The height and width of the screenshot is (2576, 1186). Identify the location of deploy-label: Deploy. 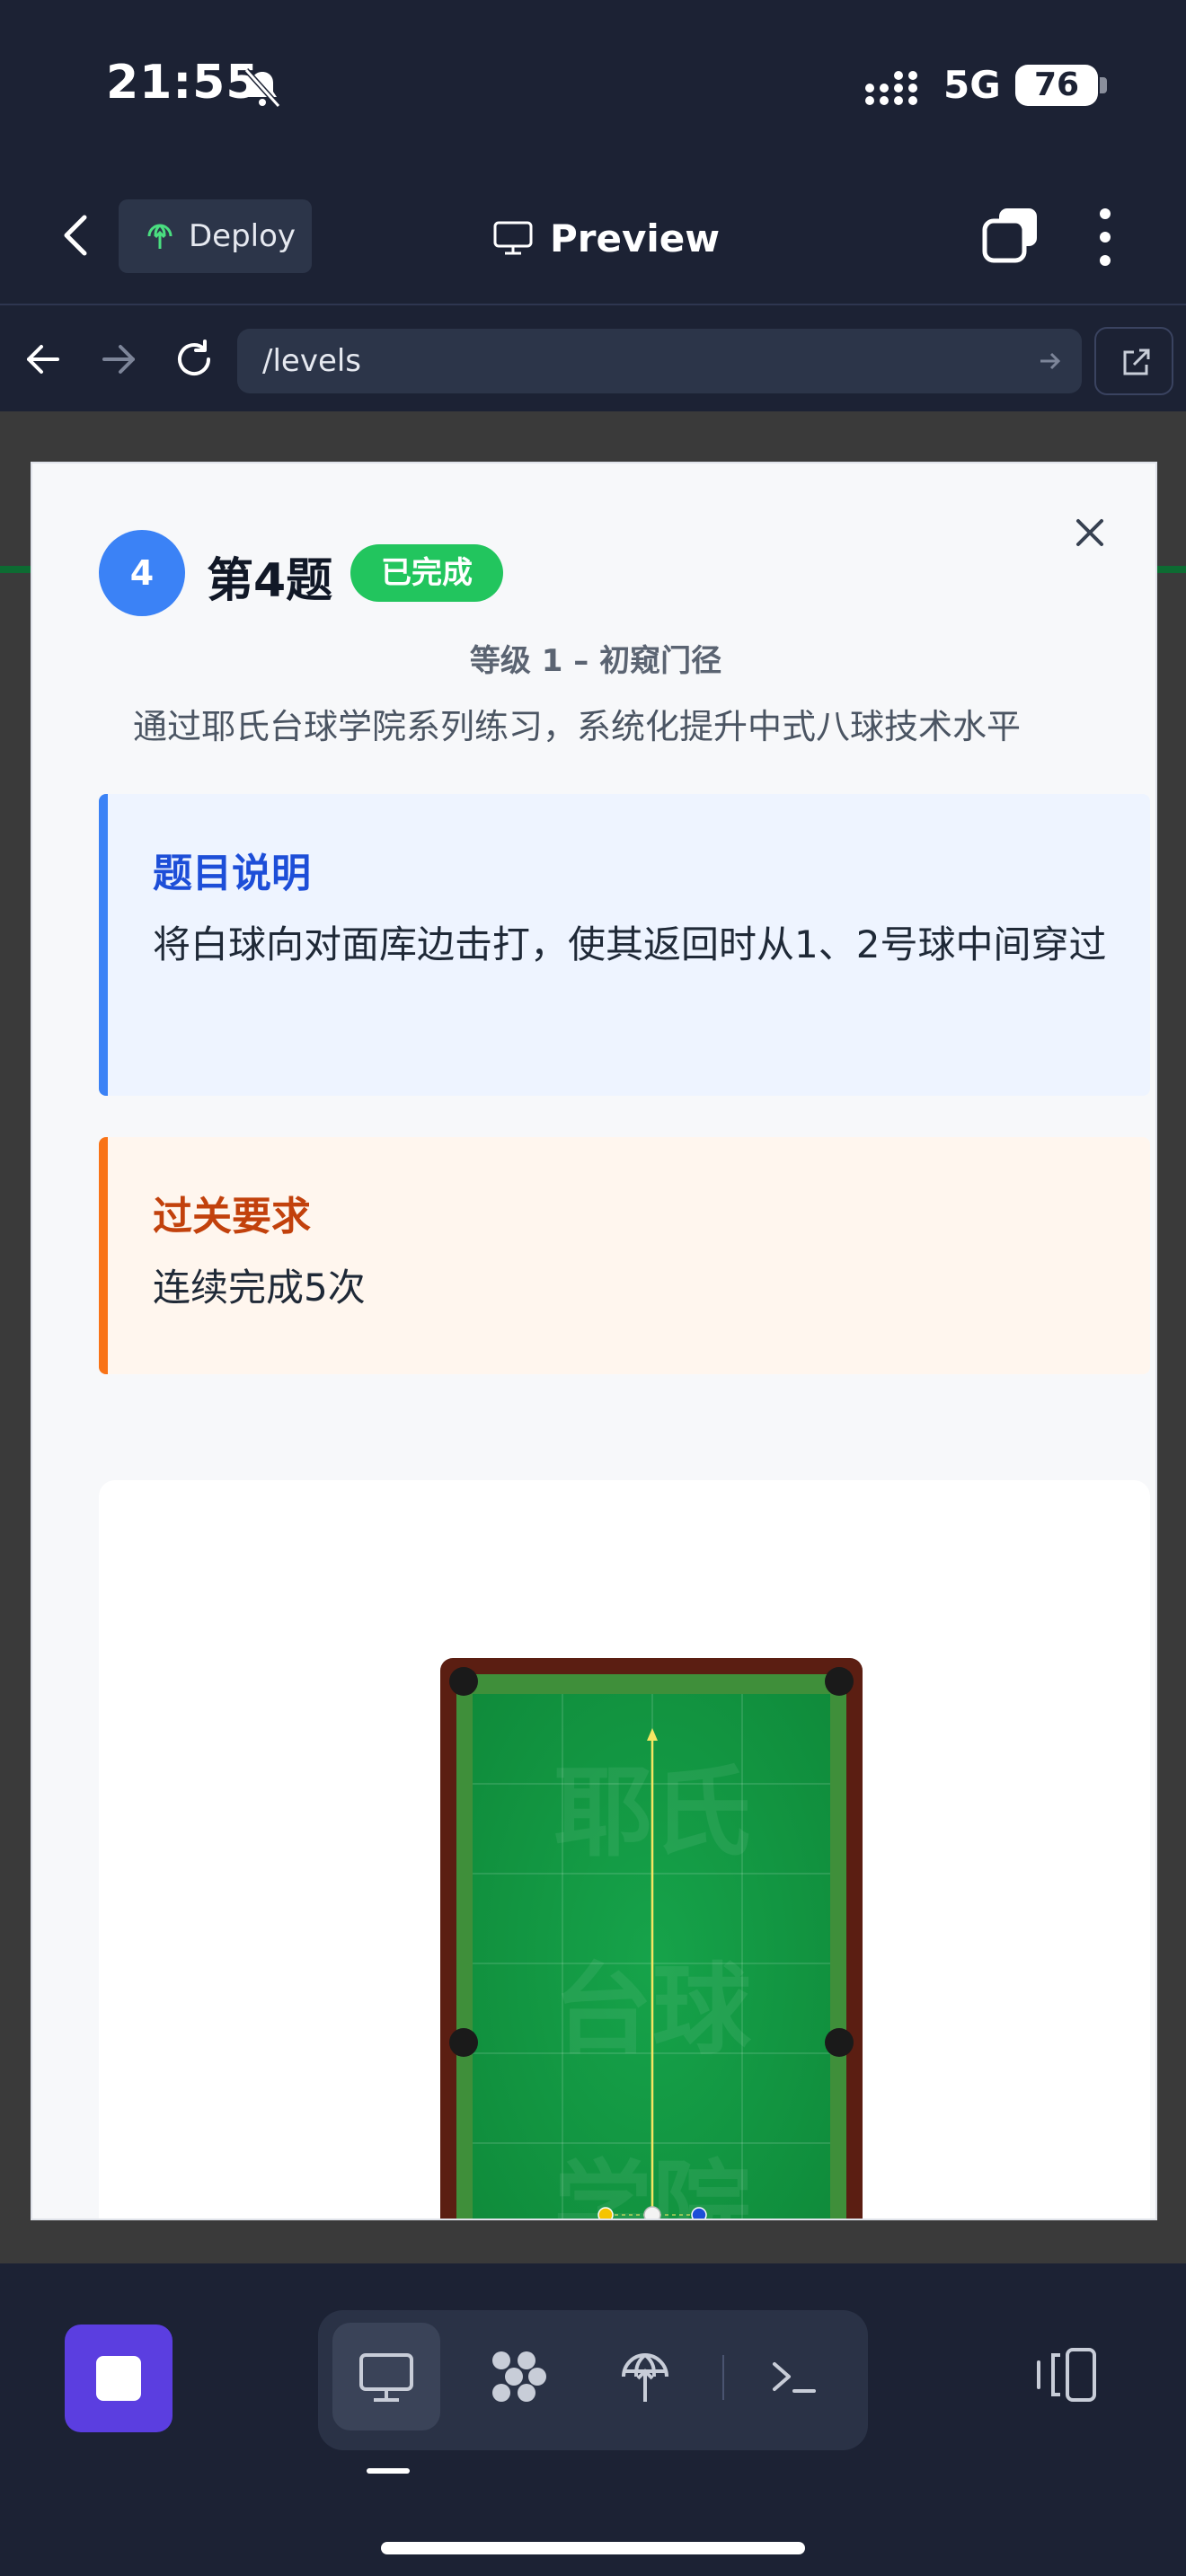
(242, 236).